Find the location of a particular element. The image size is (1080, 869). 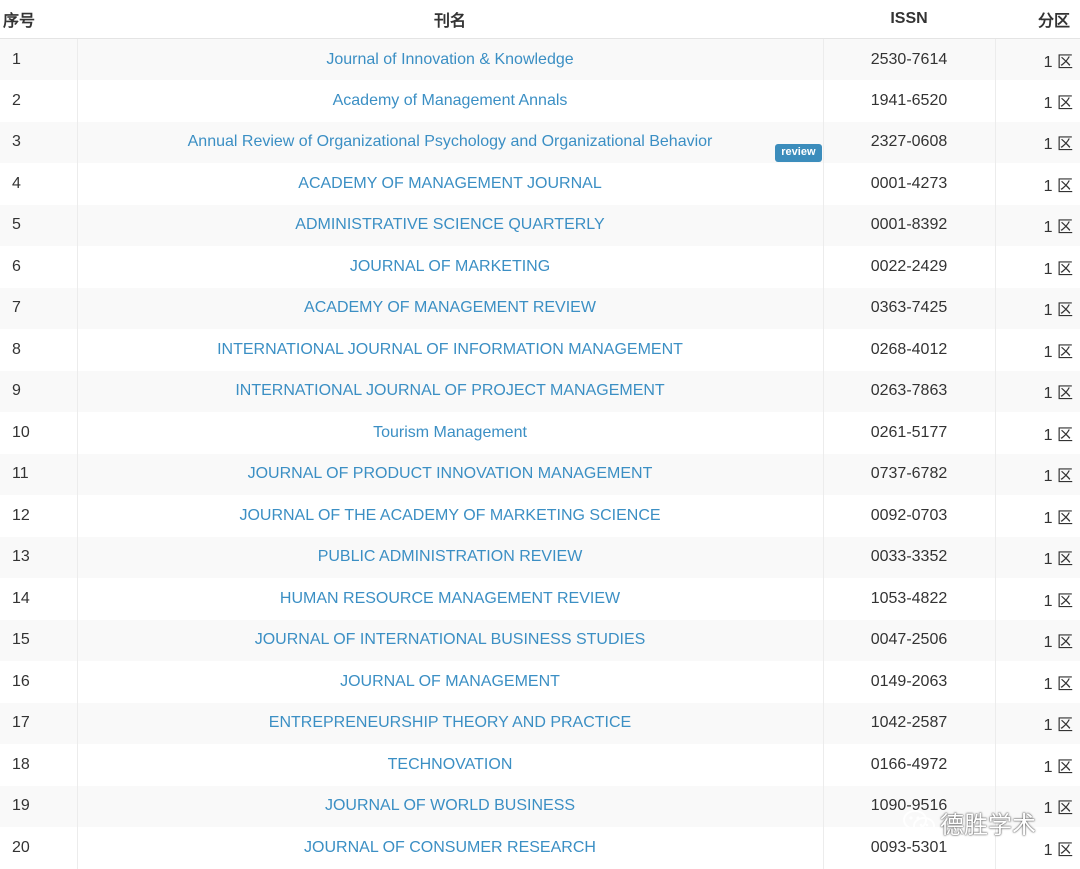

journal-link: JOURNAL OF WORLD BUSINESS is located at coordinates (450, 805).